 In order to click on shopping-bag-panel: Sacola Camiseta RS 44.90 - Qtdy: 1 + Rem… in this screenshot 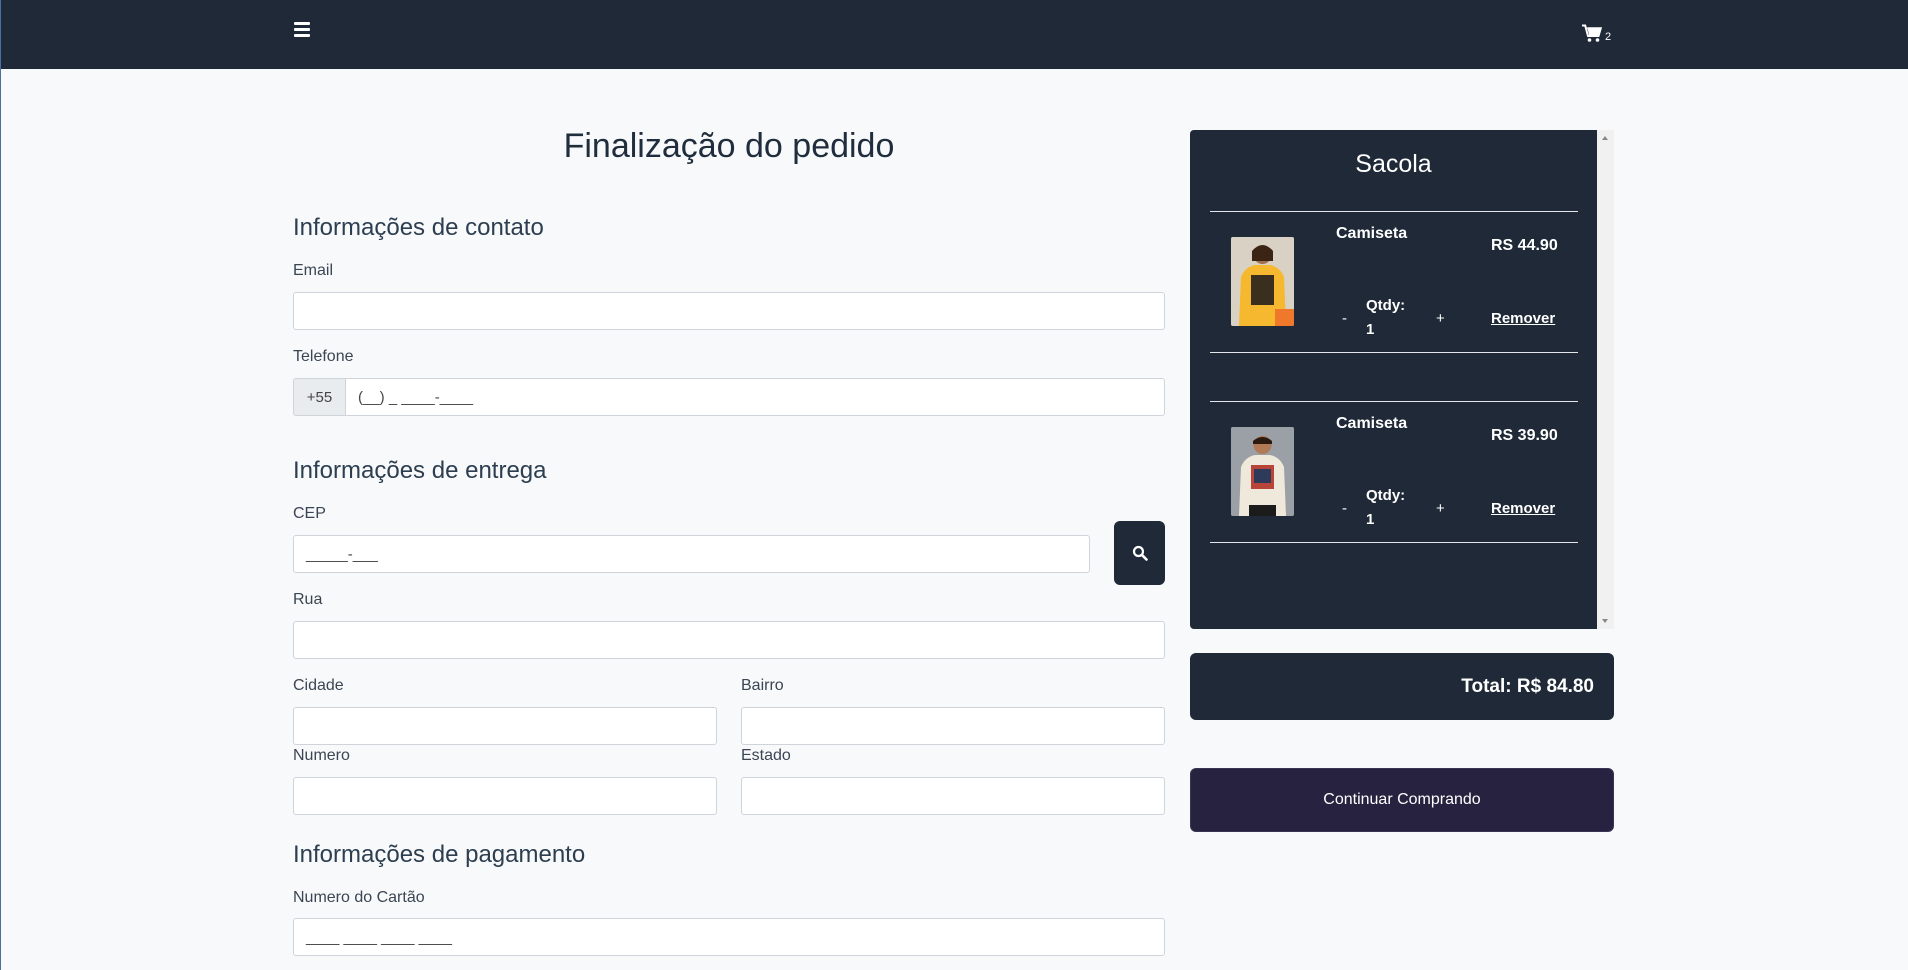, I will do `click(1402, 379)`.